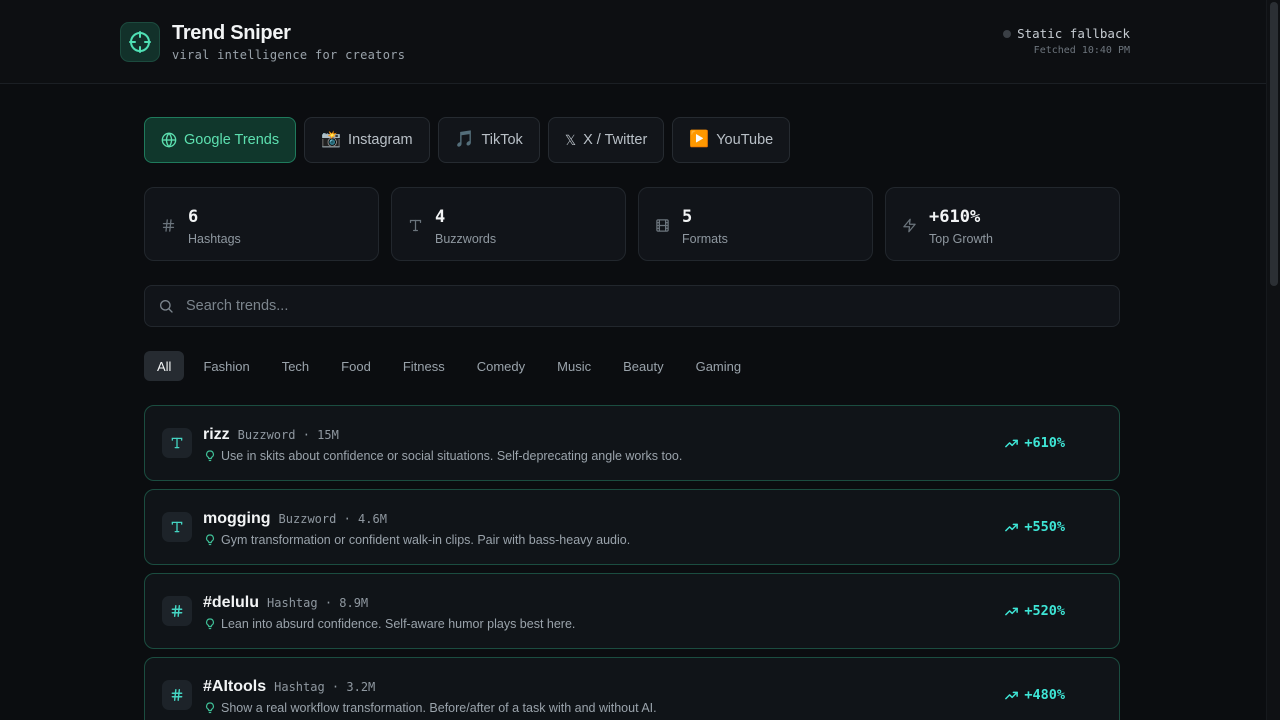 This screenshot has width=1280, height=720. What do you see at coordinates (288, 435) in the screenshot?
I see `trend-meta: Buzzword · 15M` at bounding box center [288, 435].